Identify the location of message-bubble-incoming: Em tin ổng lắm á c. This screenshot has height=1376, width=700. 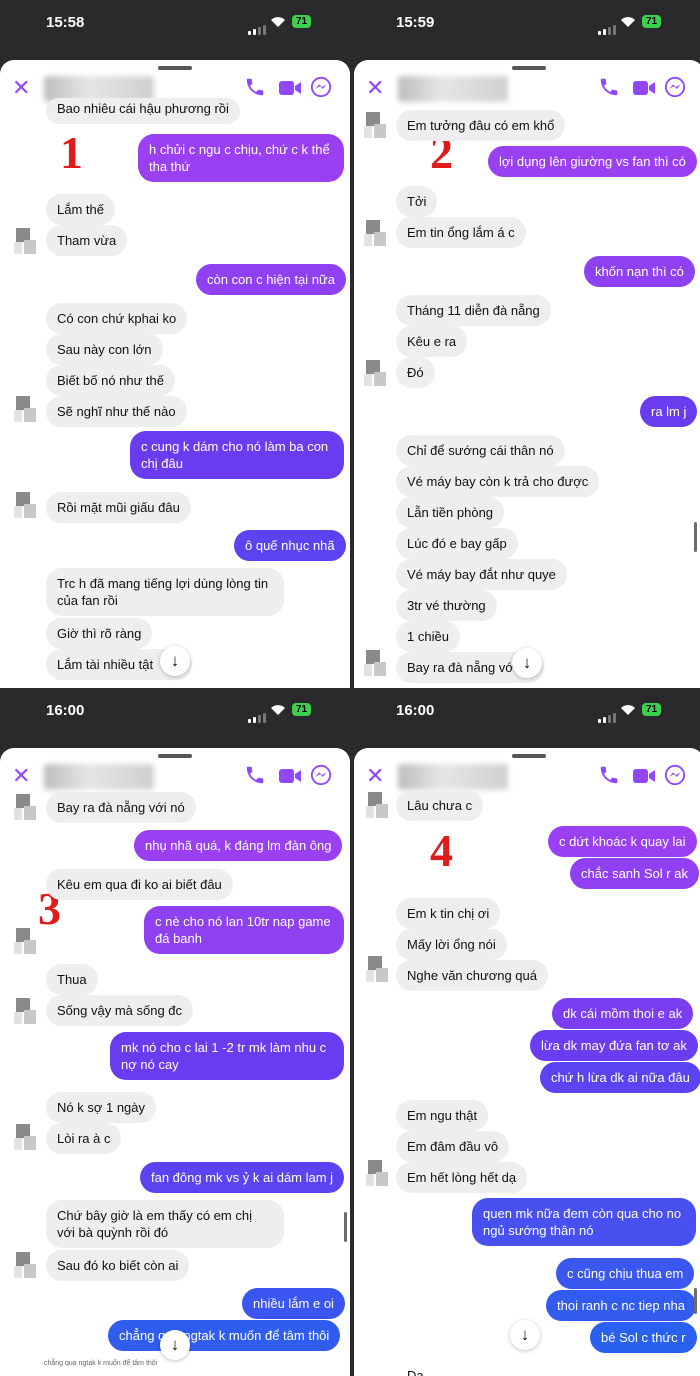
(461, 232).